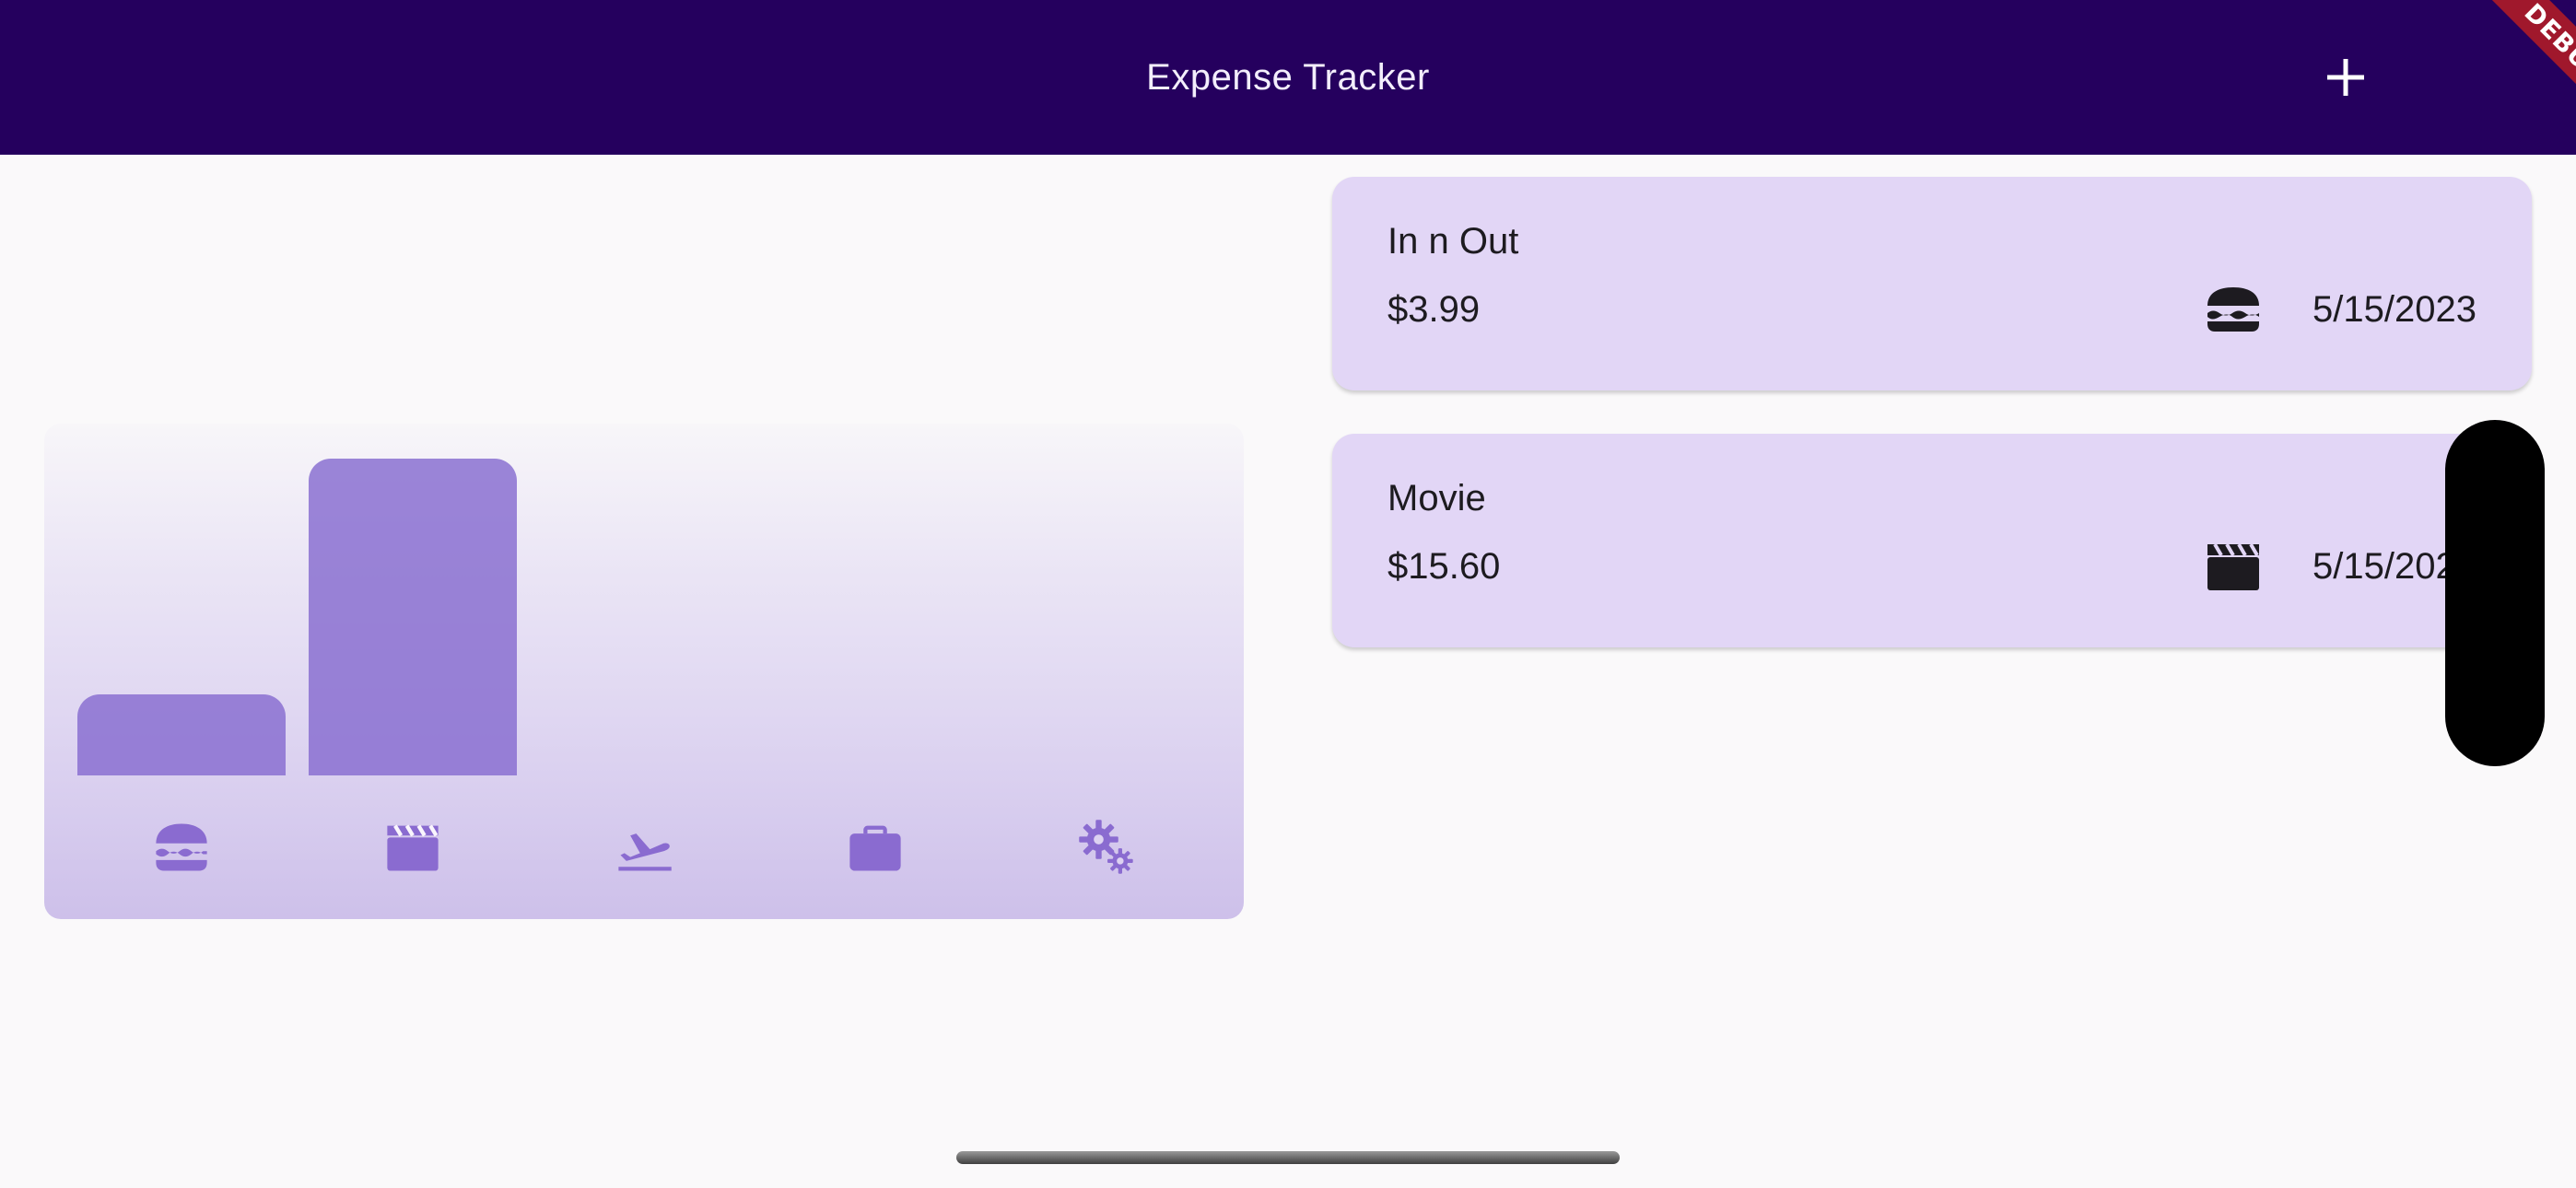  I want to click on camera-cutout, so click(2495, 593).